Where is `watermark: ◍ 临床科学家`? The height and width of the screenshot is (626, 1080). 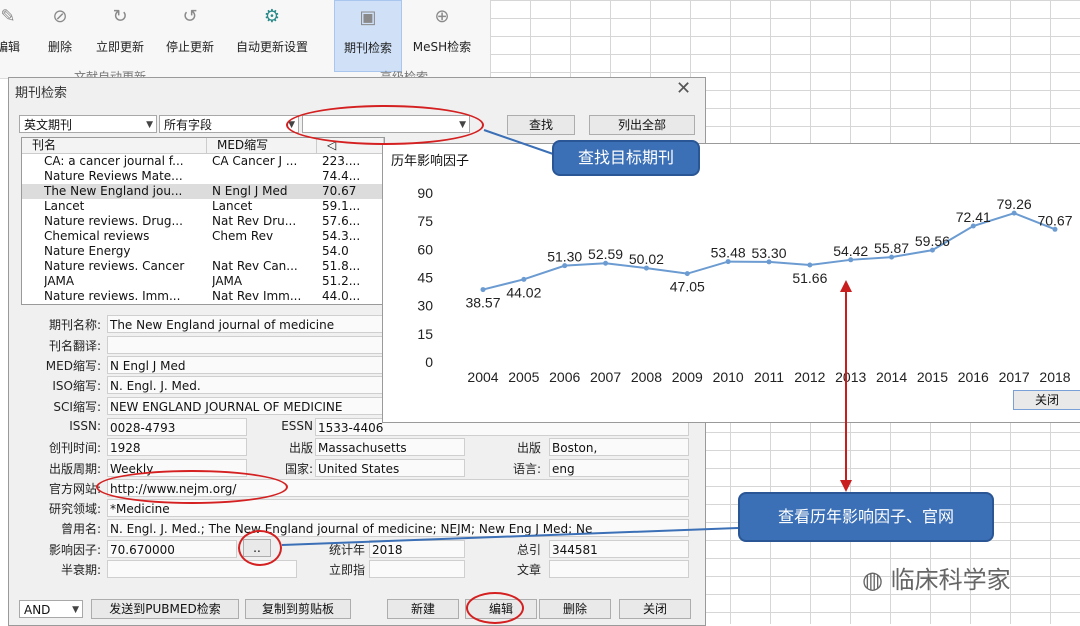
watermark: ◍ 临床科学家 is located at coordinates (936, 580).